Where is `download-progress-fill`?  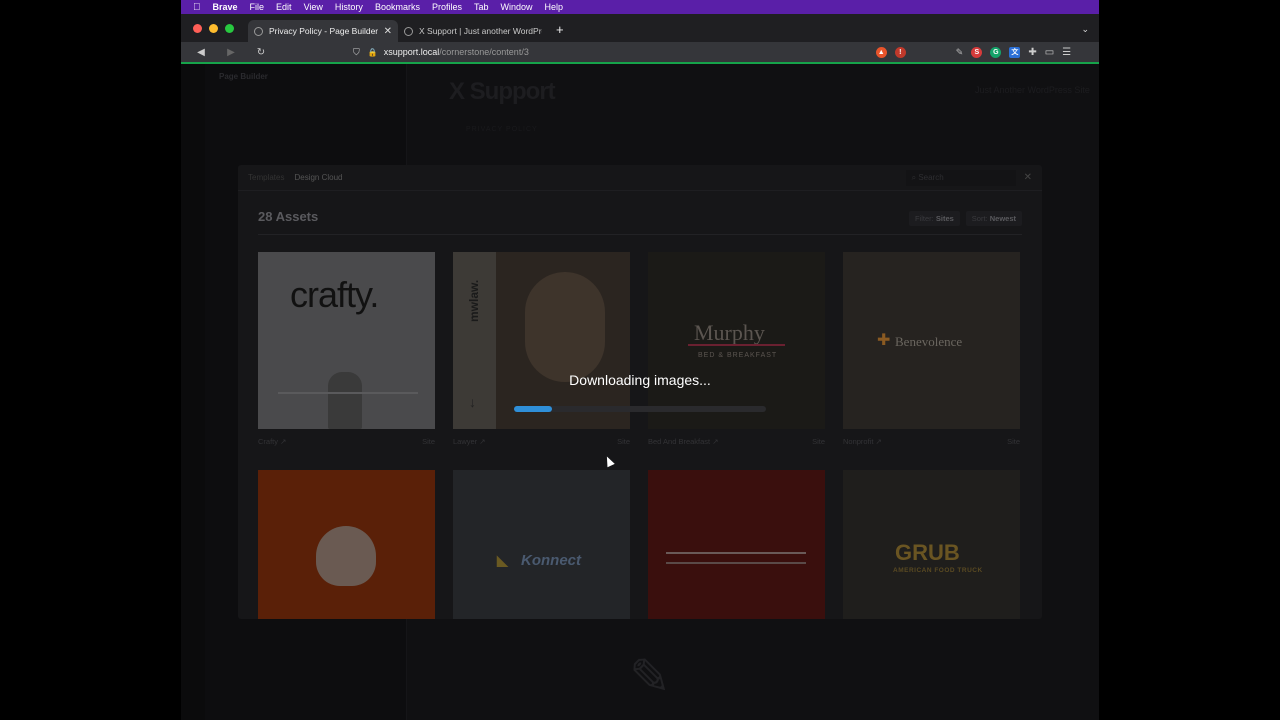
download-progress-fill is located at coordinates (533, 409).